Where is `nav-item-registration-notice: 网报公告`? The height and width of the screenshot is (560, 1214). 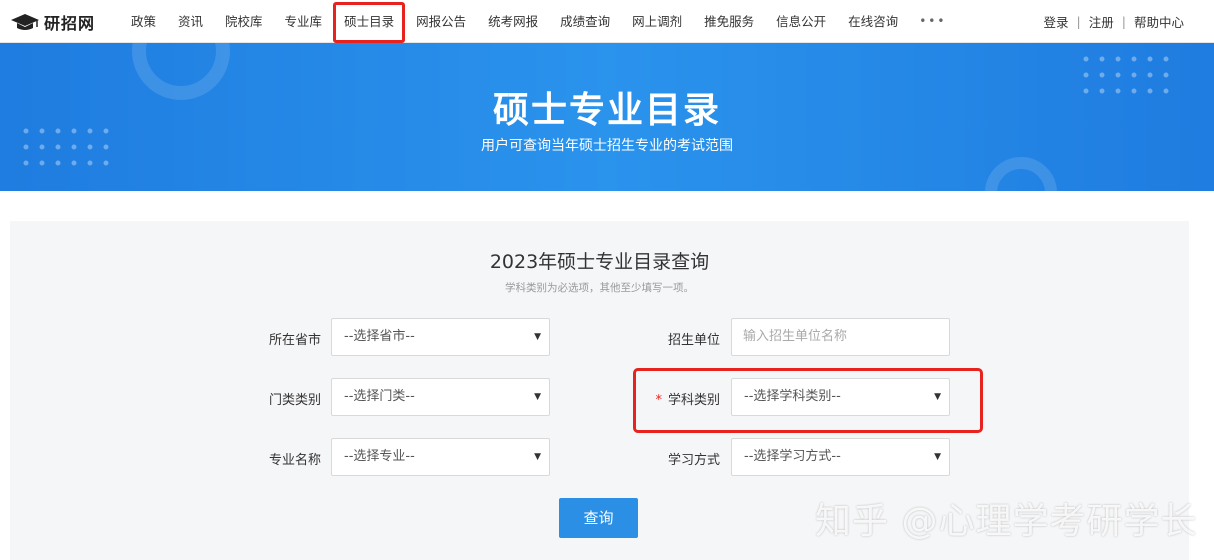
nav-item-registration-notice: 网报公告 is located at coordinates (441, 21).